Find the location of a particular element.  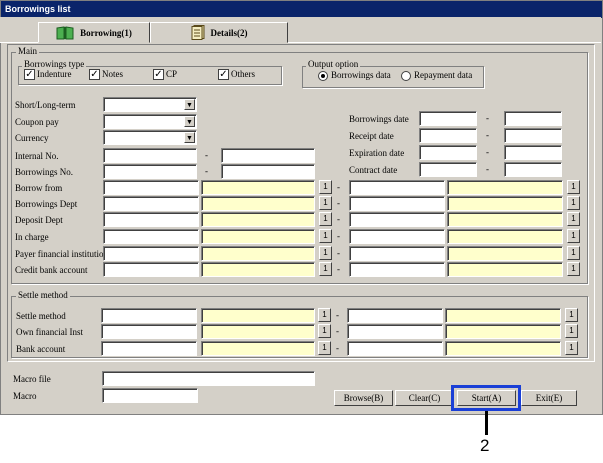

borrowings-no-from is located at coordinates (150, 171).